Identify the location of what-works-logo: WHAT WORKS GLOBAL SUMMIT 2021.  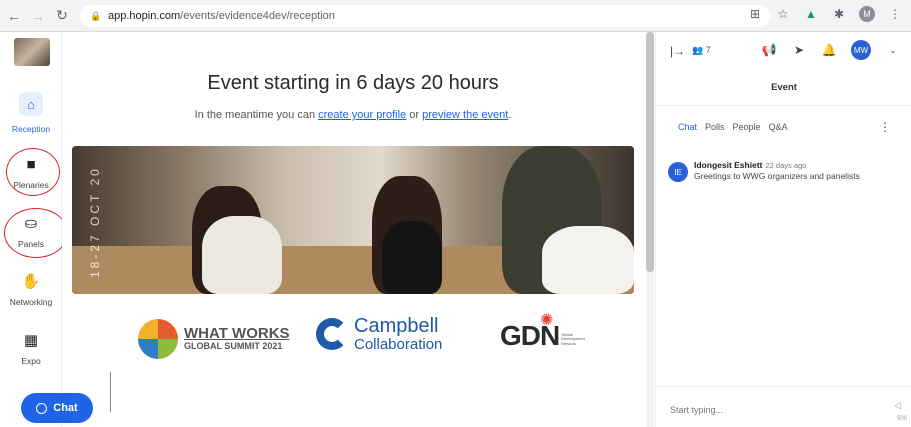
(214, 339).